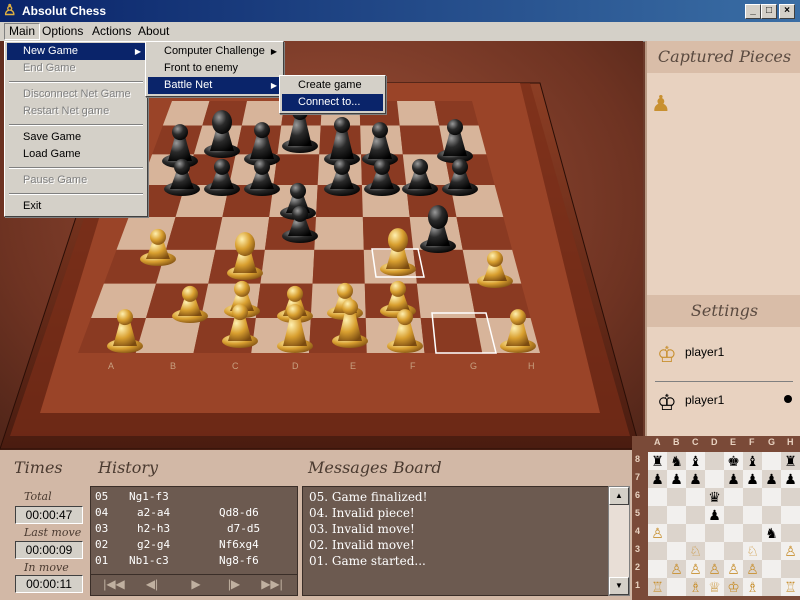  What do you see at coordinates (193, 512) in the screenshot?
I see `history-row: 04 a2-a4 Qd8-d6` at bounding box center [193, 512].